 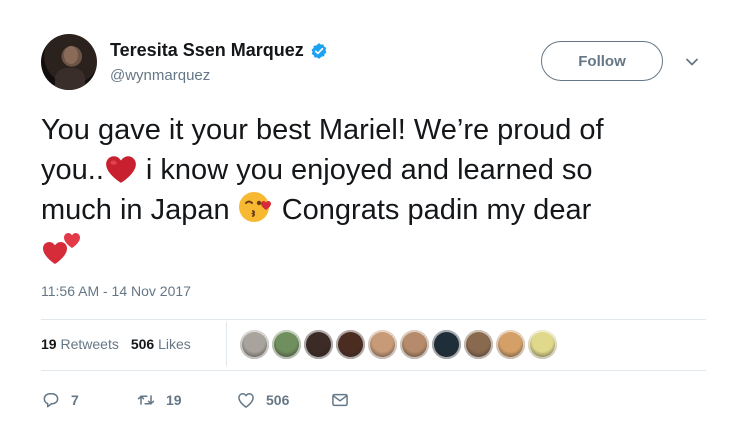 I want to click on verified-badge-icon, so click(x=319, y=51).